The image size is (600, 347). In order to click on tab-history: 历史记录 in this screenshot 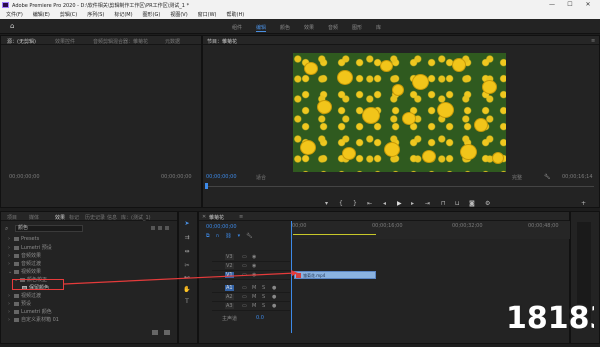, I will do `click(95, 217)`.